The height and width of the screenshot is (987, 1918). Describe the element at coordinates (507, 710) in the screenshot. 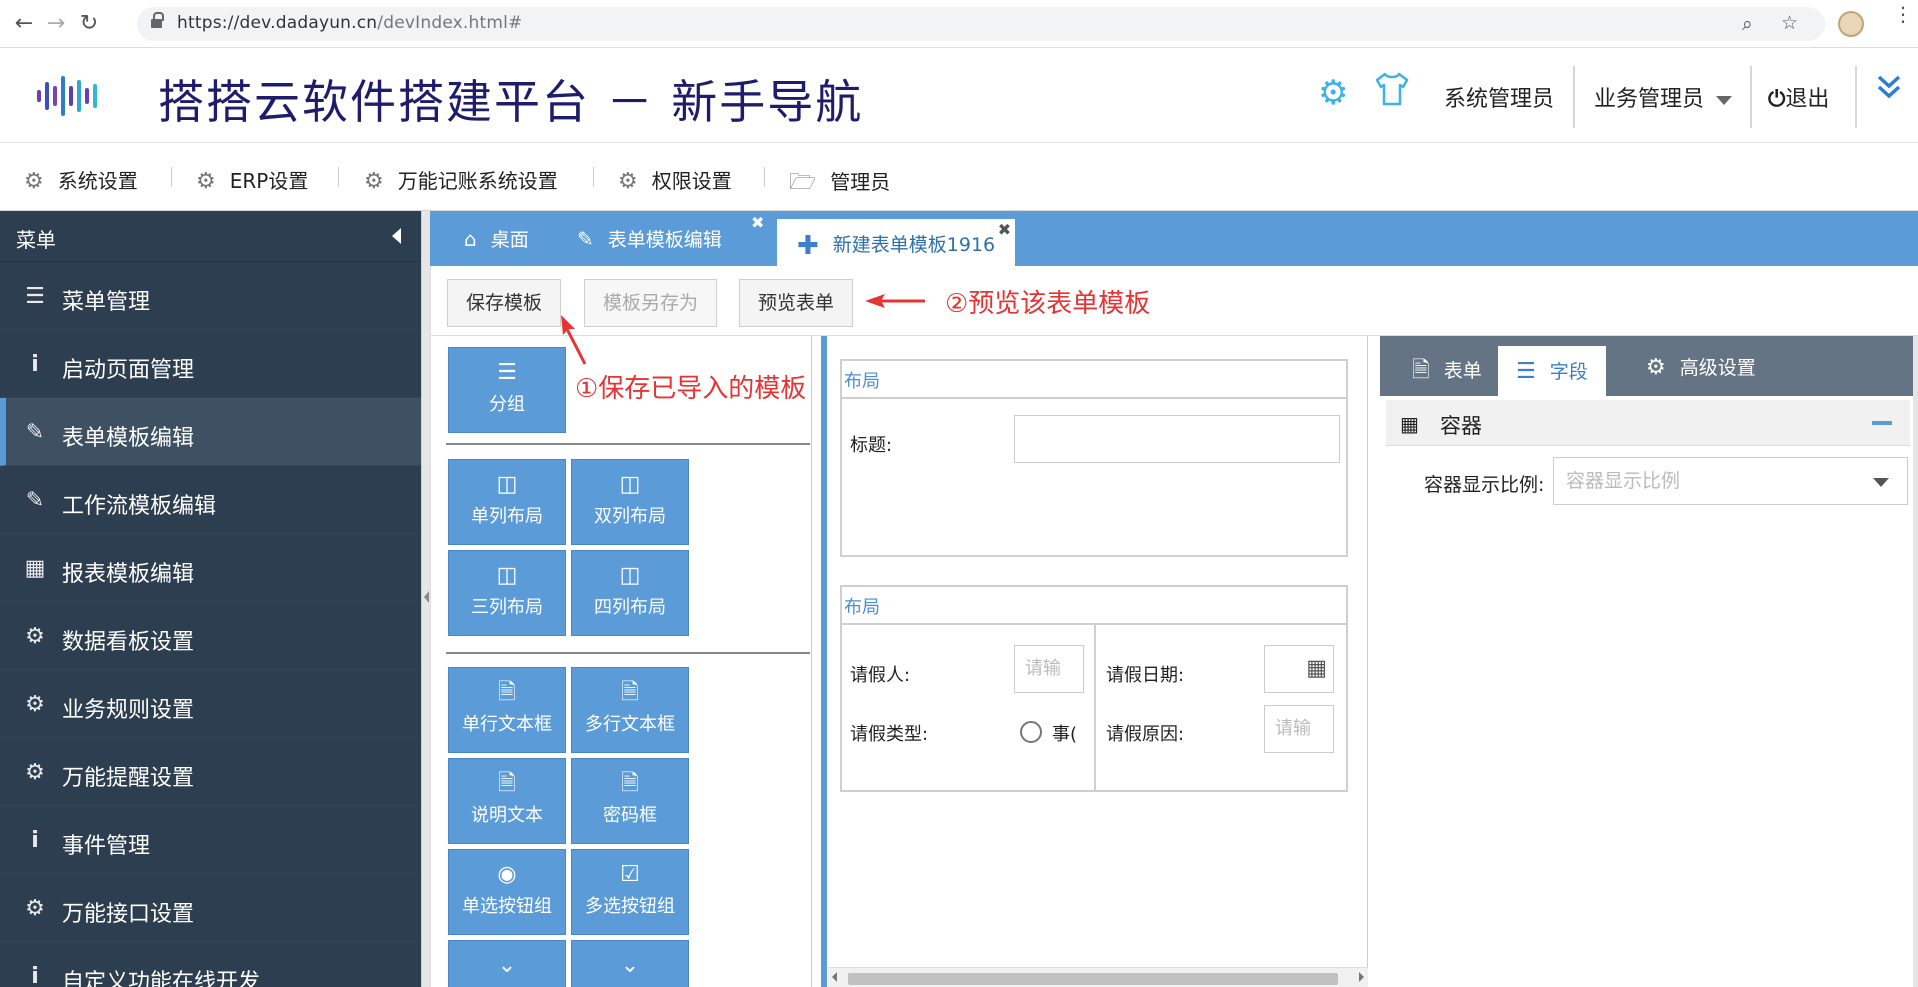

I see `palette-single-line-text: 🗎 单行文本框` at that location.